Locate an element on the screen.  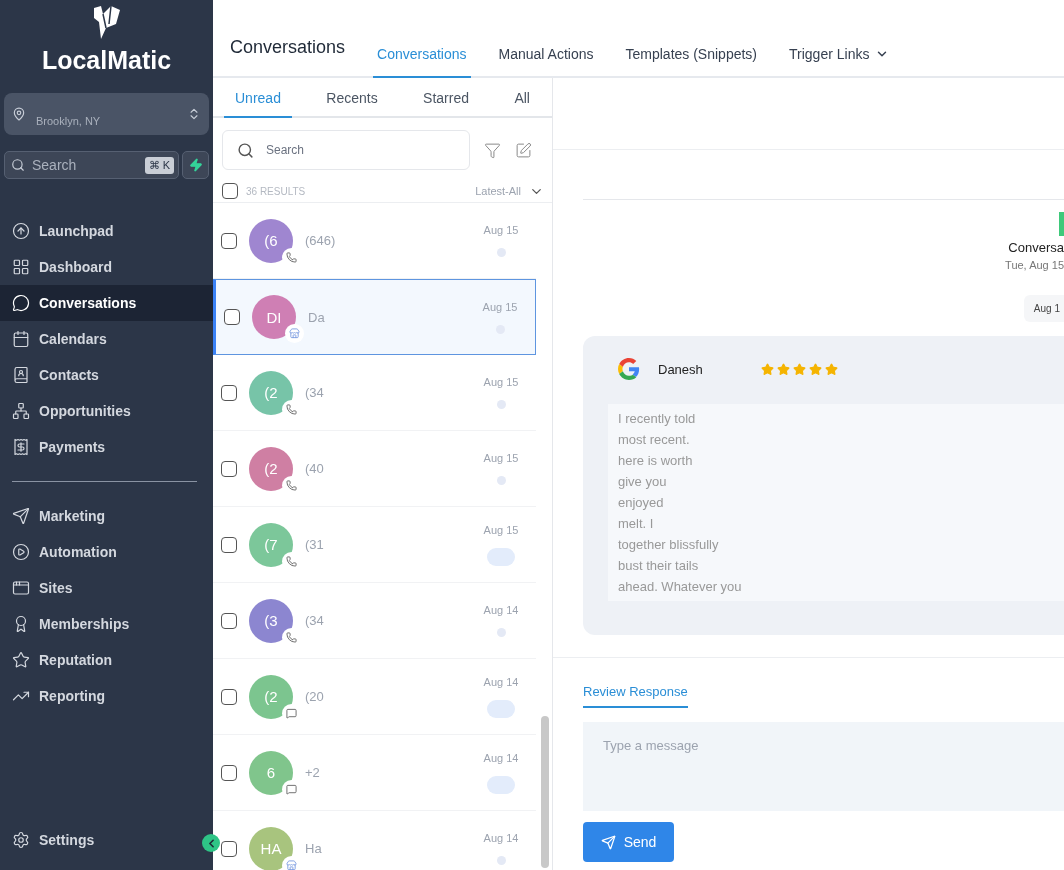
nav-item: Settings is located at coordinates (98, 840).